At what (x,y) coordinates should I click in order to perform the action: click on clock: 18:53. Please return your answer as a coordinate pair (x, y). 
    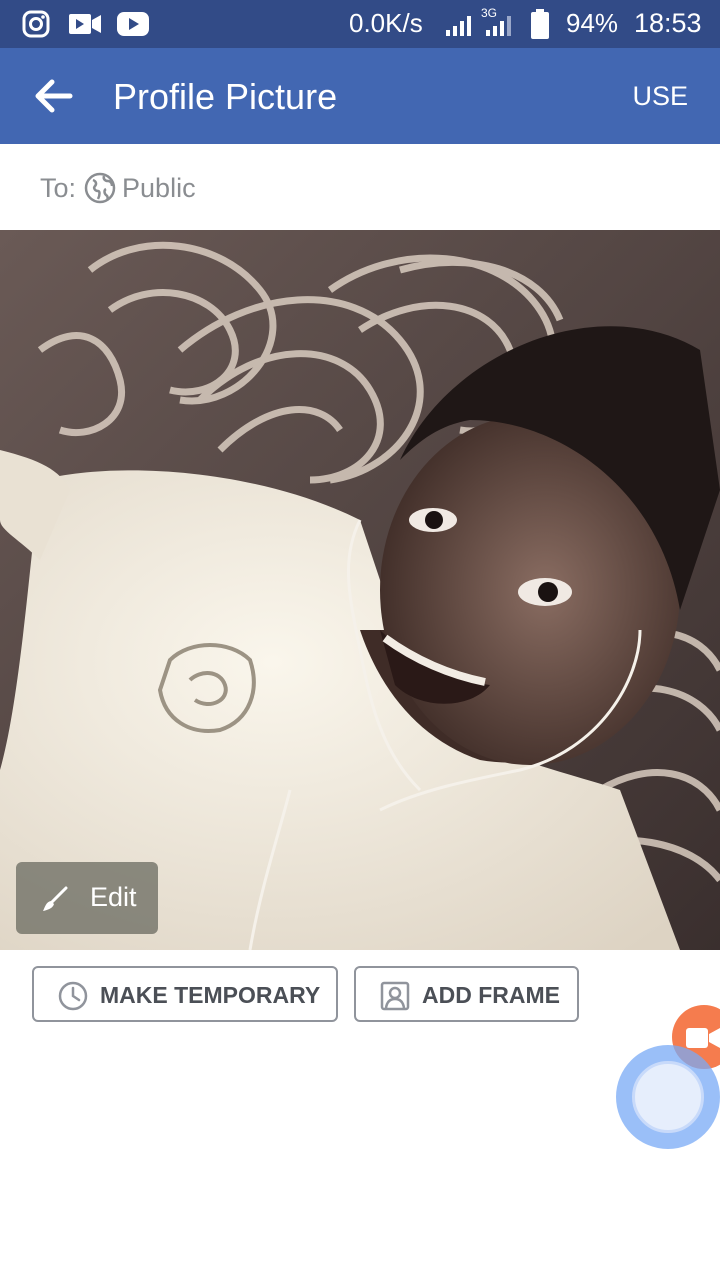
    Looking at the image, I should click on (668, 23).